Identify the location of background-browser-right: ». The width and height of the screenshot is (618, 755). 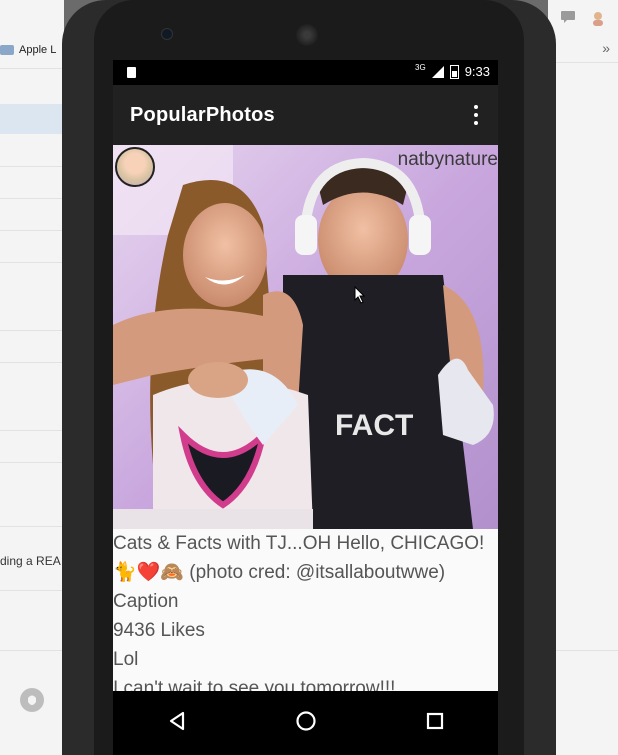
(583, 377).